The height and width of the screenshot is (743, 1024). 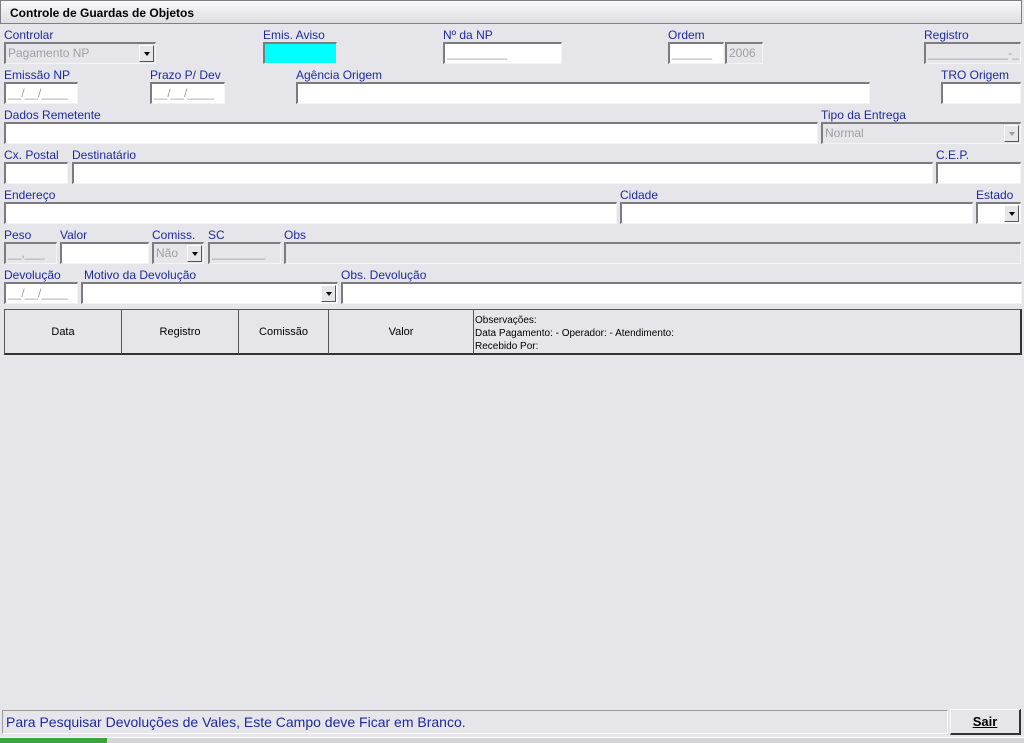 I want to click on endereco-label: Endereço, so click(x=30, y=195).